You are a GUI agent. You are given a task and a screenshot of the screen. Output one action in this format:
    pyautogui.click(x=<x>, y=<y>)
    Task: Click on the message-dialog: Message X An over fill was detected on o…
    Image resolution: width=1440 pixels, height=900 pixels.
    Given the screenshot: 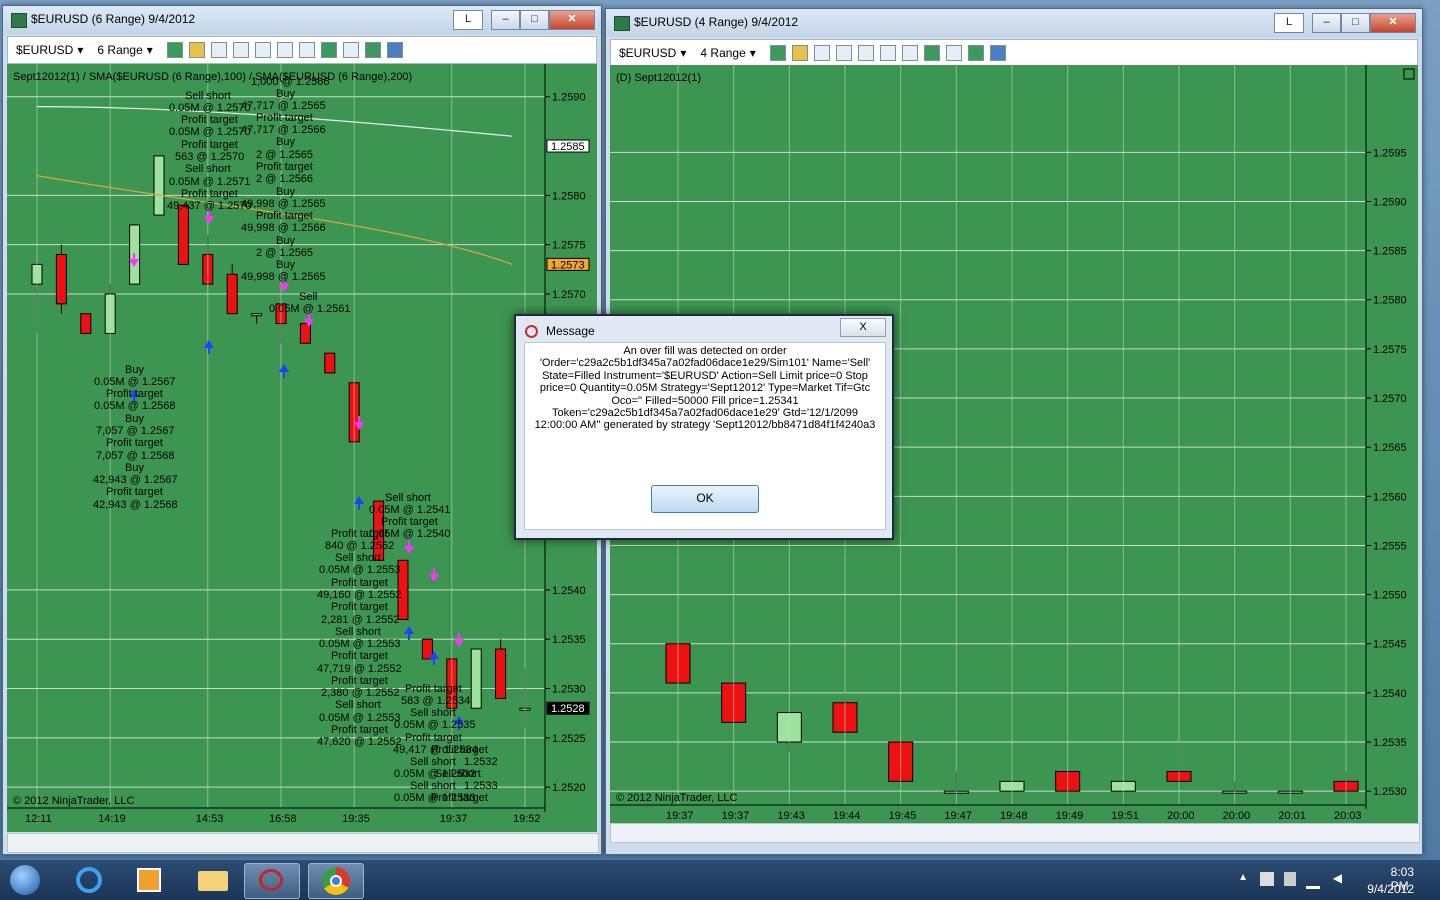 What is the action you would take?
    pyautogui.click(x=704, y=427)
    